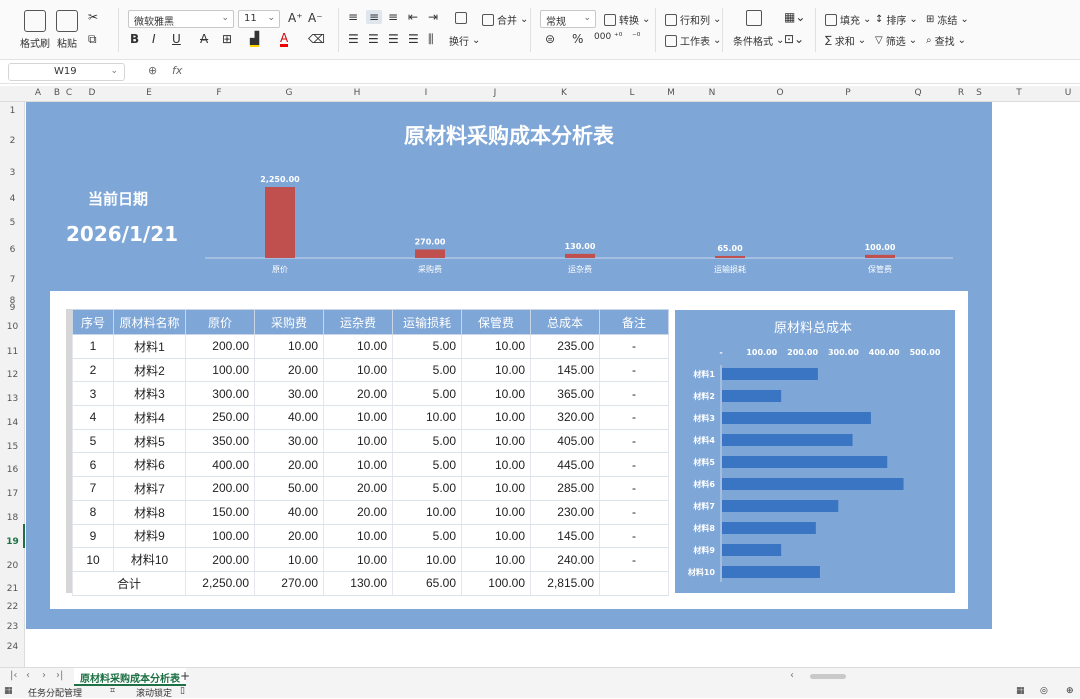 The width and height of the screenshot is (1080, 699). Describe the element at coordinates (505, 19) in the screenshot. I see `merge-button: 合并 ⌄` at that location.